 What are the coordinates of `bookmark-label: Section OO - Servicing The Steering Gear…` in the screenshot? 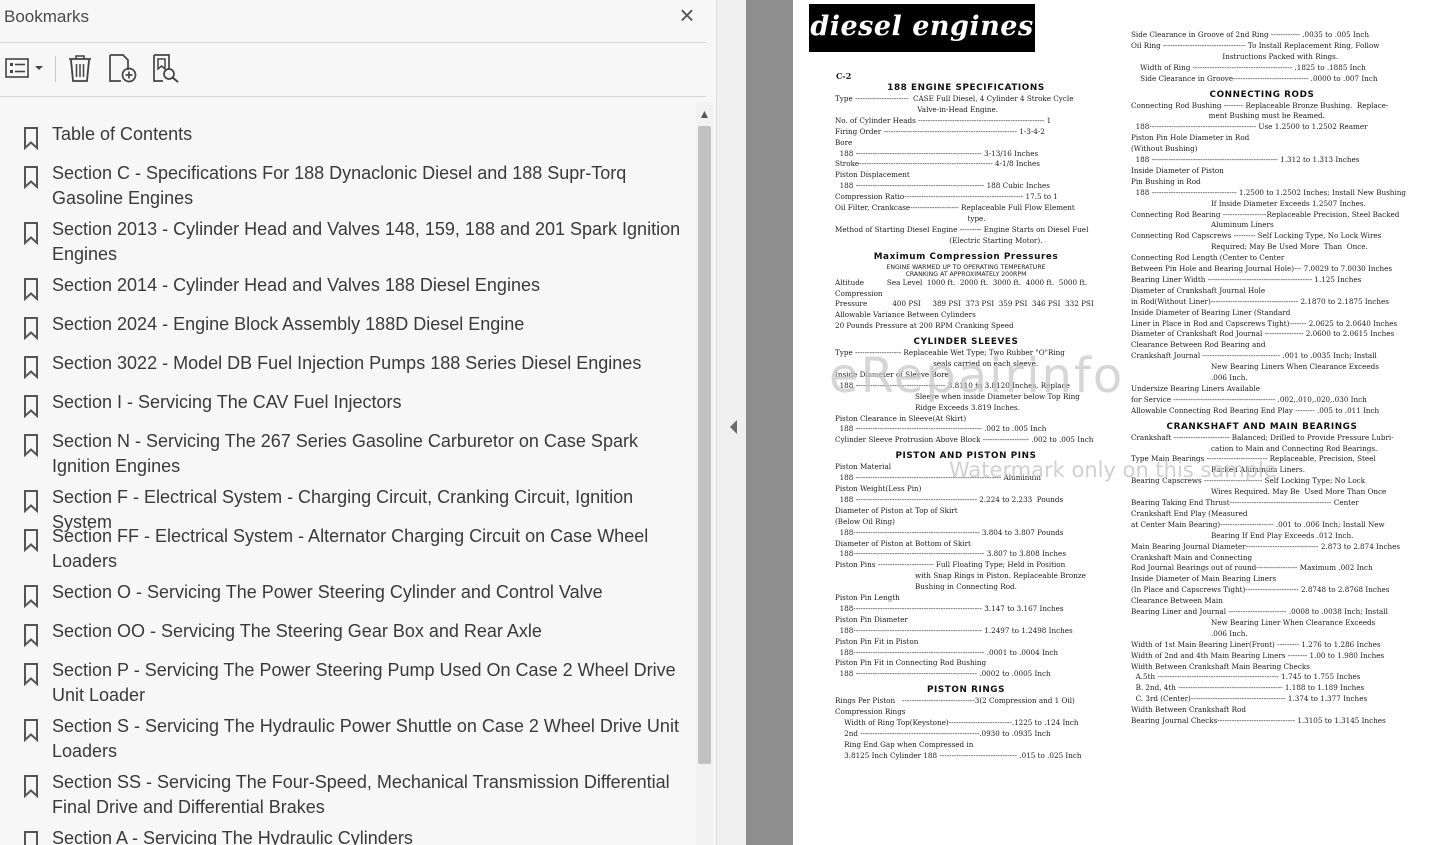 It's located at (297, 631).